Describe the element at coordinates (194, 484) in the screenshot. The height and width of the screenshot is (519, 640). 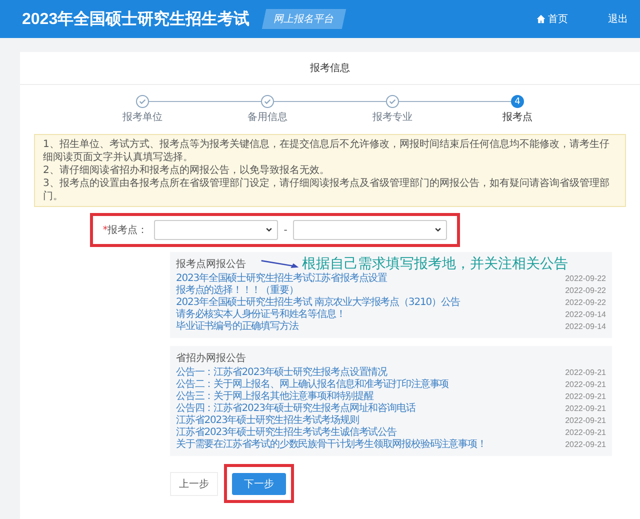
I see `previous-button: 上一步` at that location.